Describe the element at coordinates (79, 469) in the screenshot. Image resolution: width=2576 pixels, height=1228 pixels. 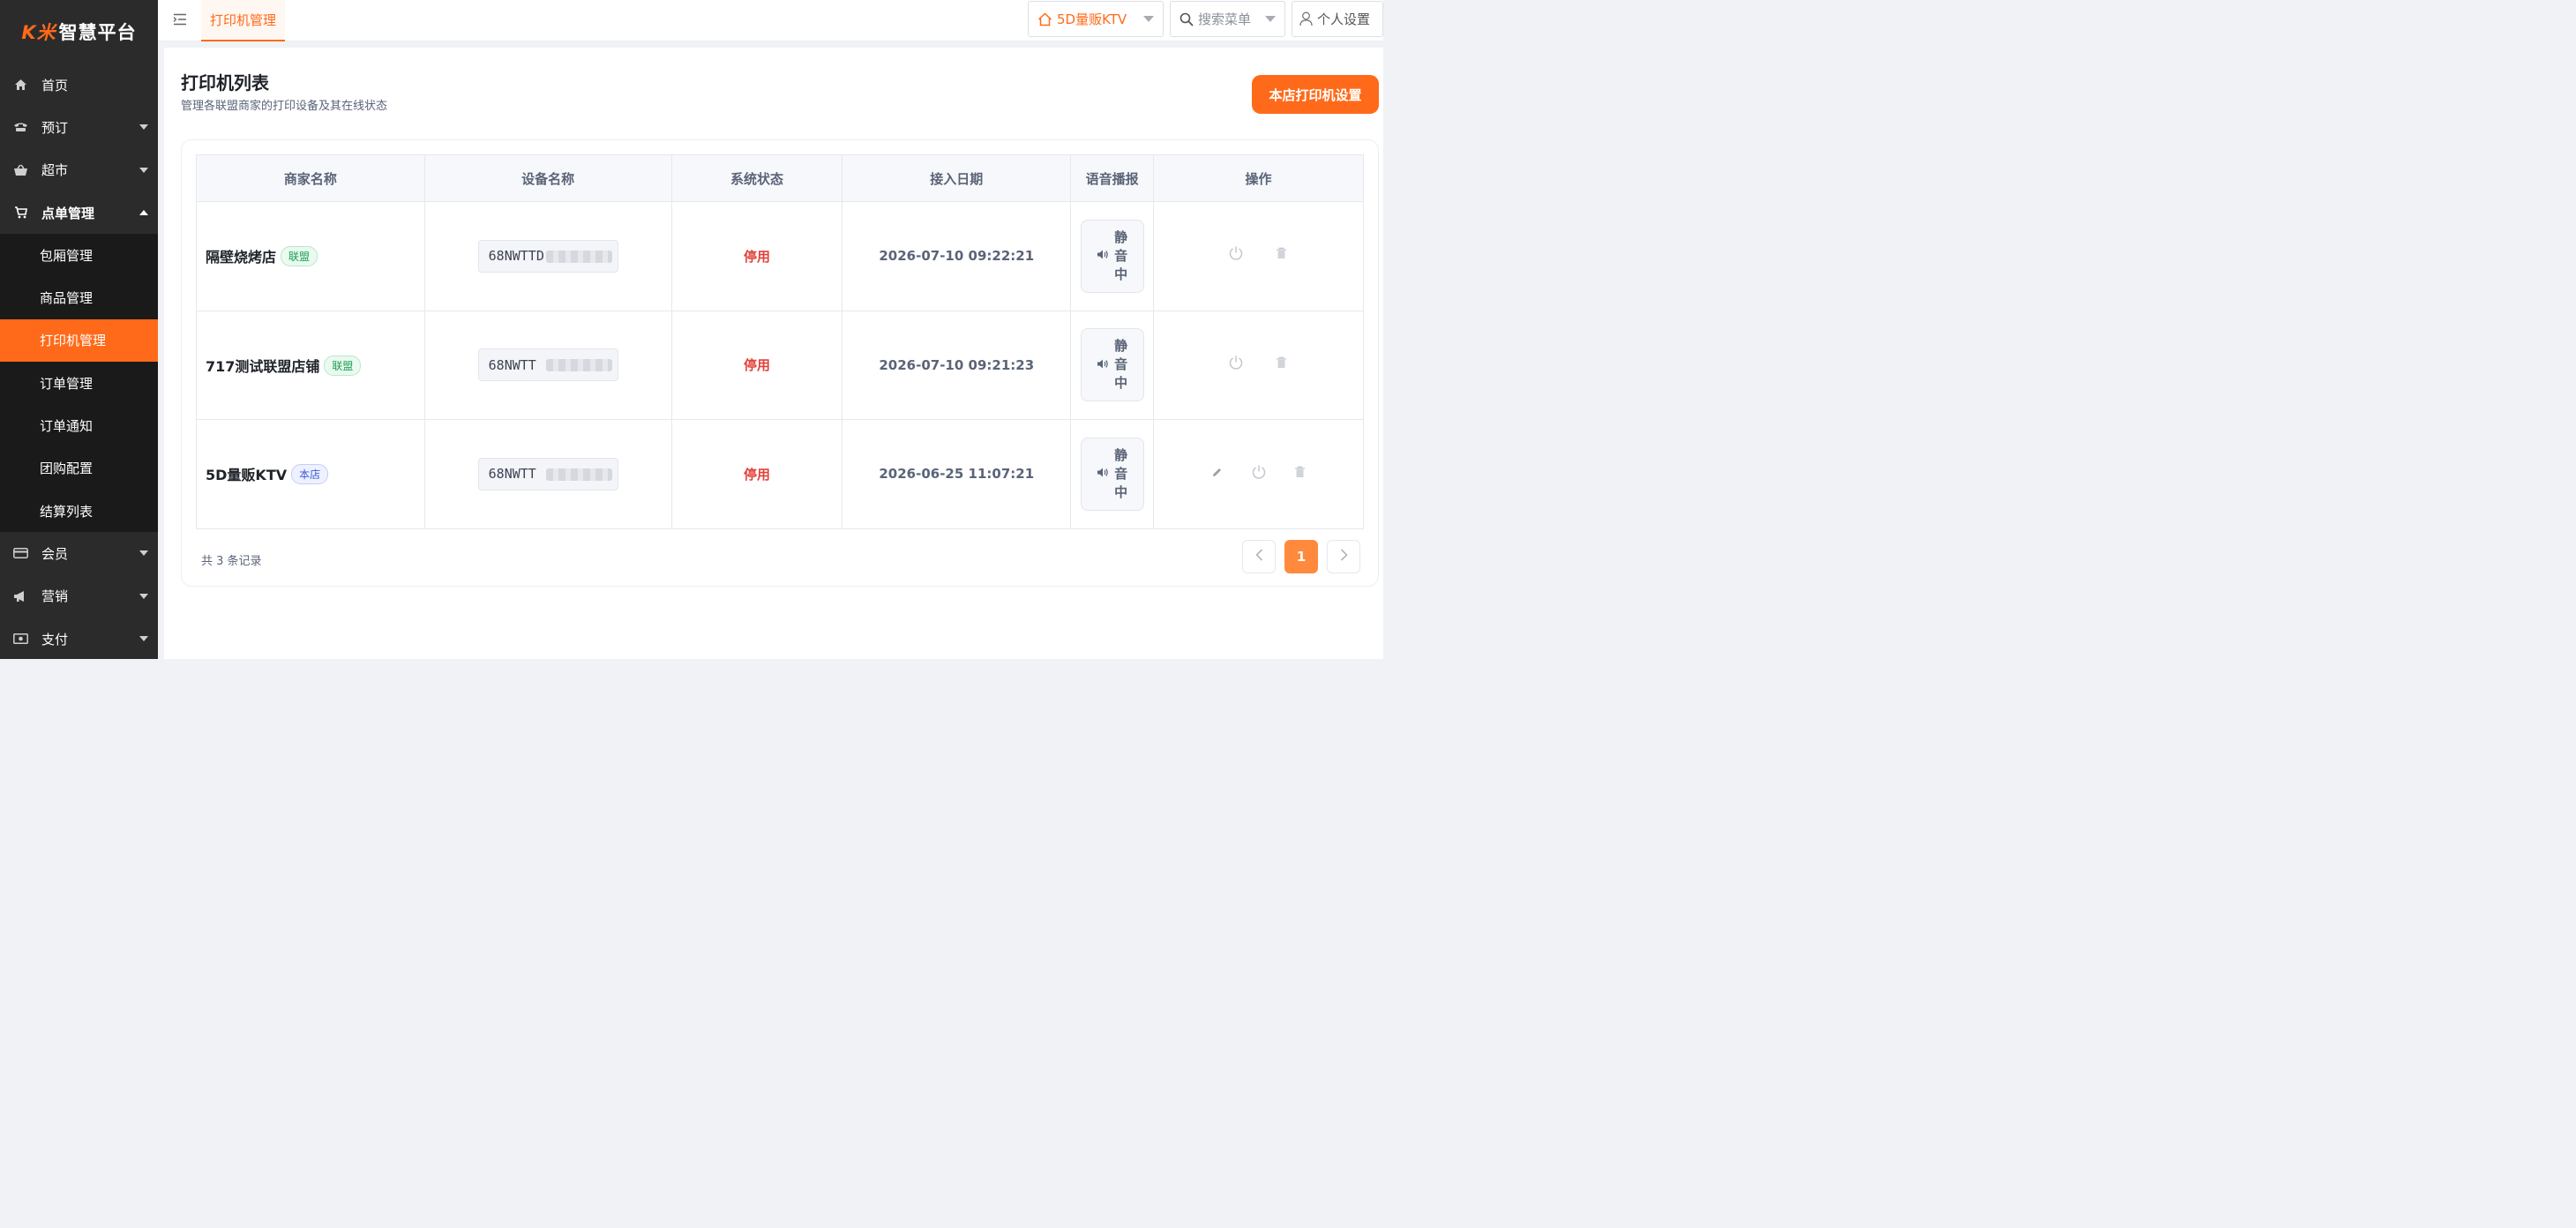
I see `sidebar-item-groupbuy: 团购配置` at that location.